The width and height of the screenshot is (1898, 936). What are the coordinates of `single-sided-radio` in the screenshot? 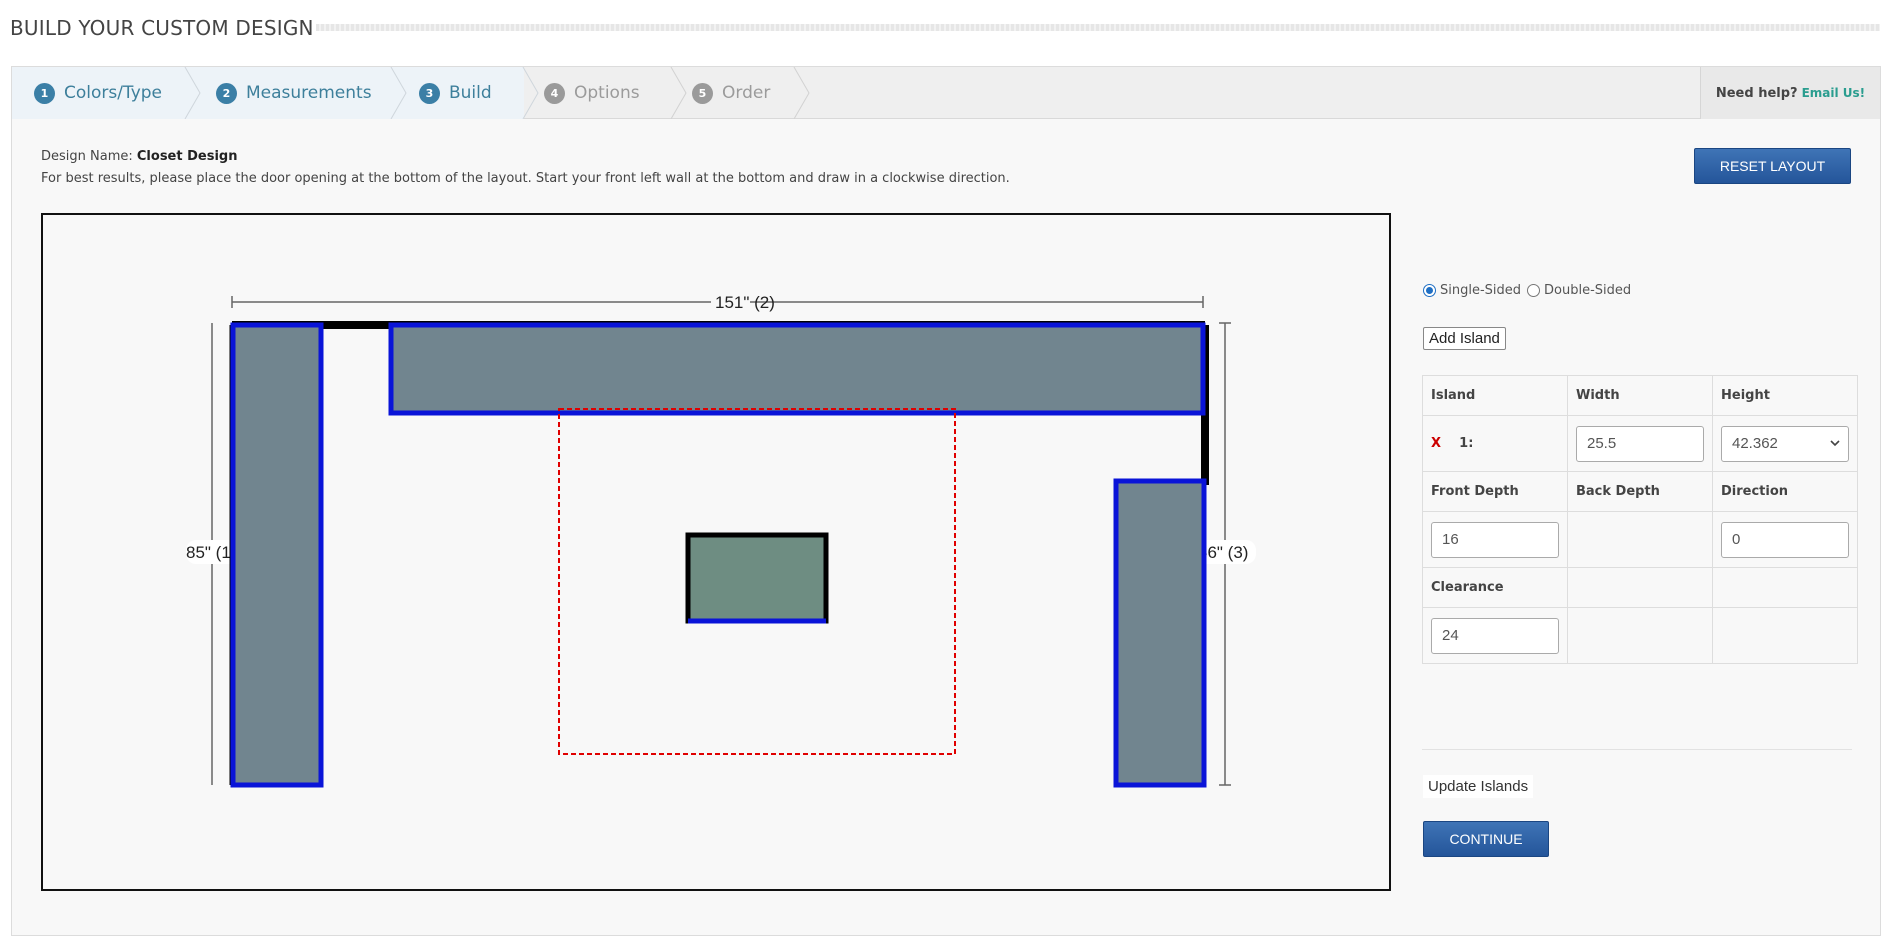 It's located at (1429, 290).